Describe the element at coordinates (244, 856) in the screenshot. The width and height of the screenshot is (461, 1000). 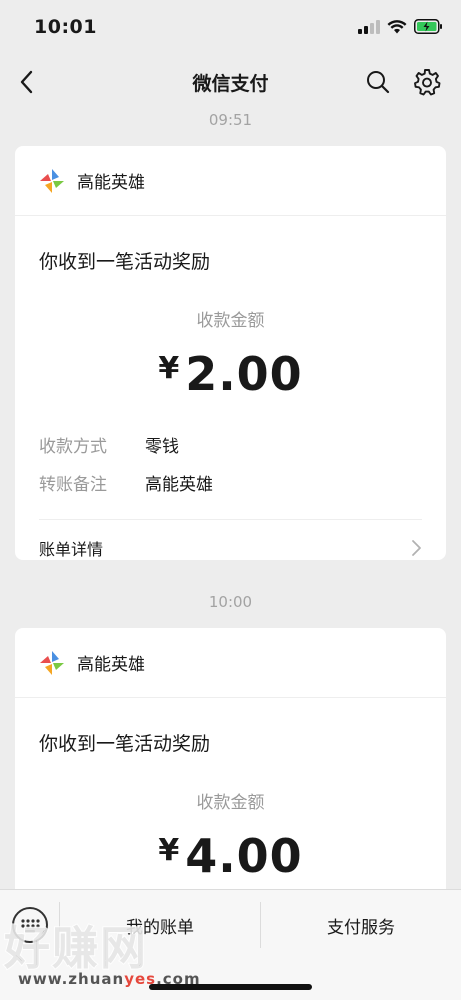
I see `amount-value: 4.00` at that location.